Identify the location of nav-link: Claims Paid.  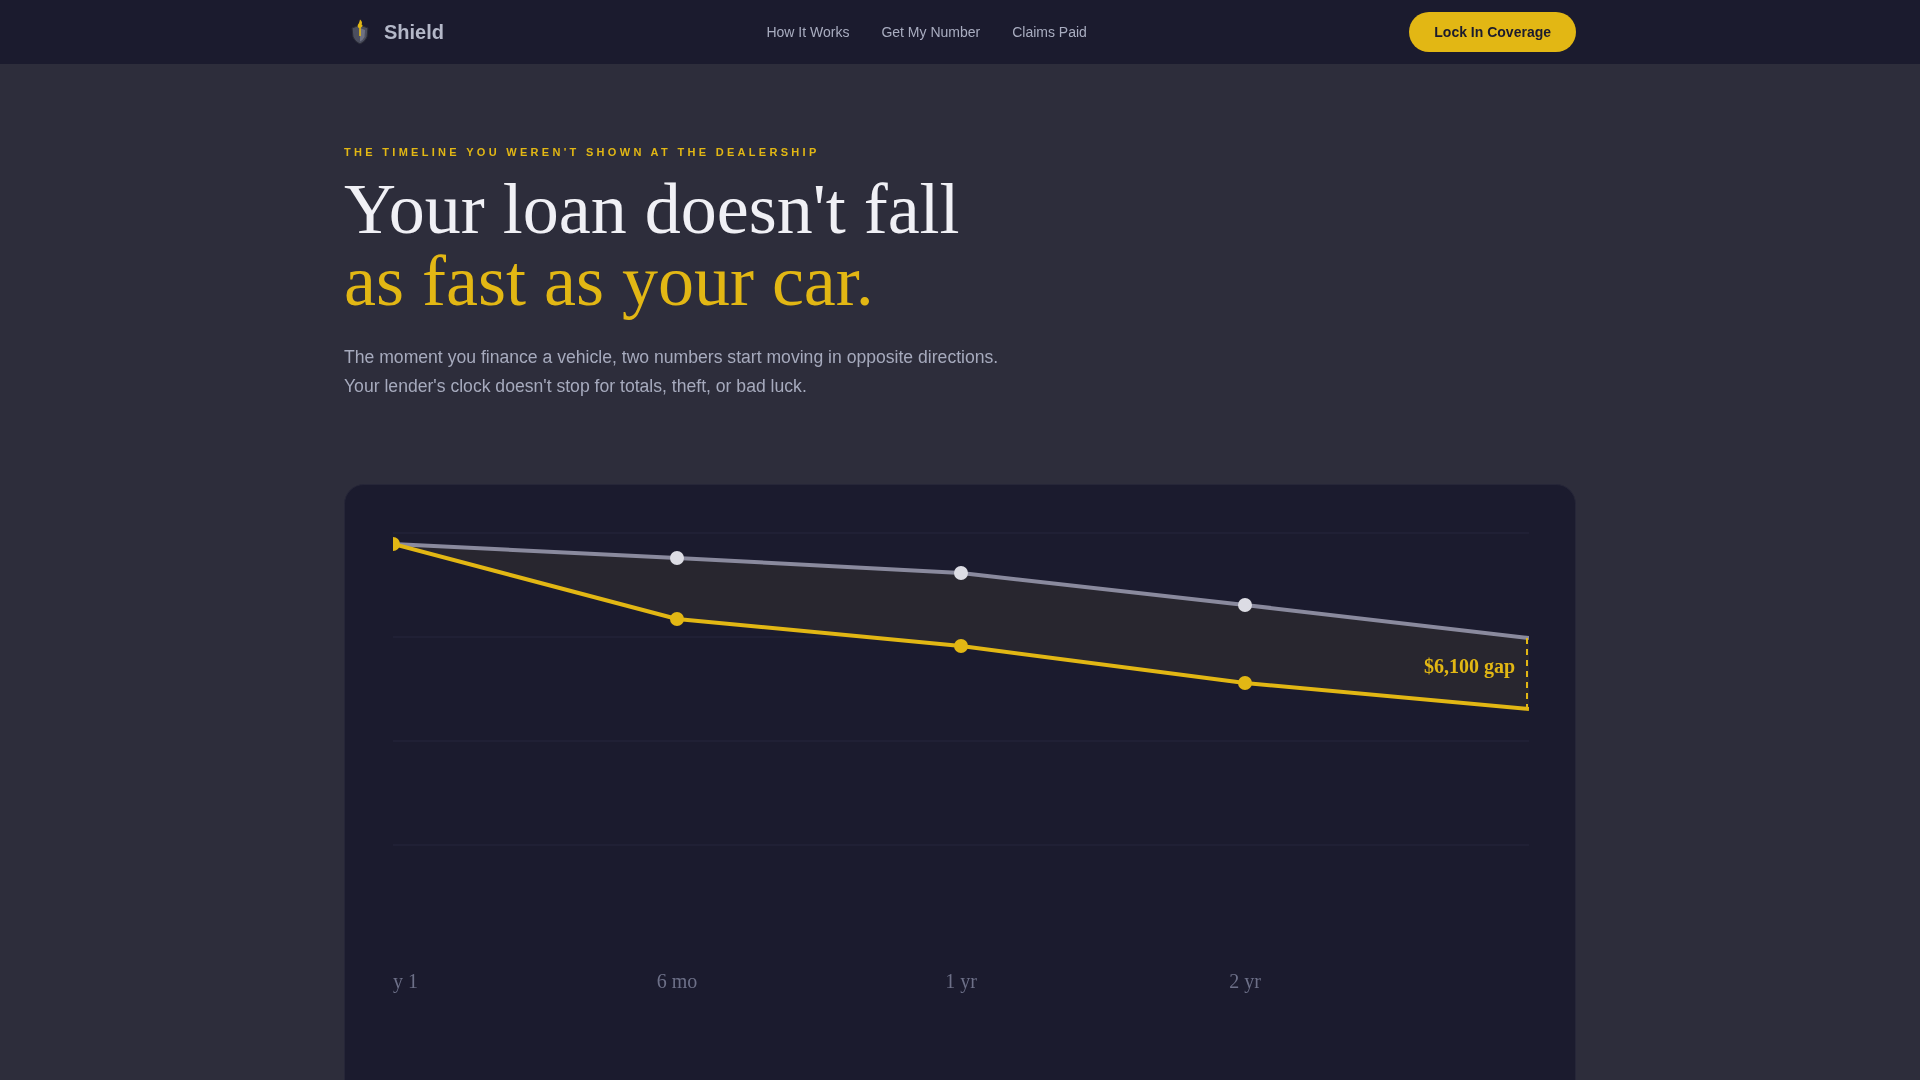
(1049, 32).